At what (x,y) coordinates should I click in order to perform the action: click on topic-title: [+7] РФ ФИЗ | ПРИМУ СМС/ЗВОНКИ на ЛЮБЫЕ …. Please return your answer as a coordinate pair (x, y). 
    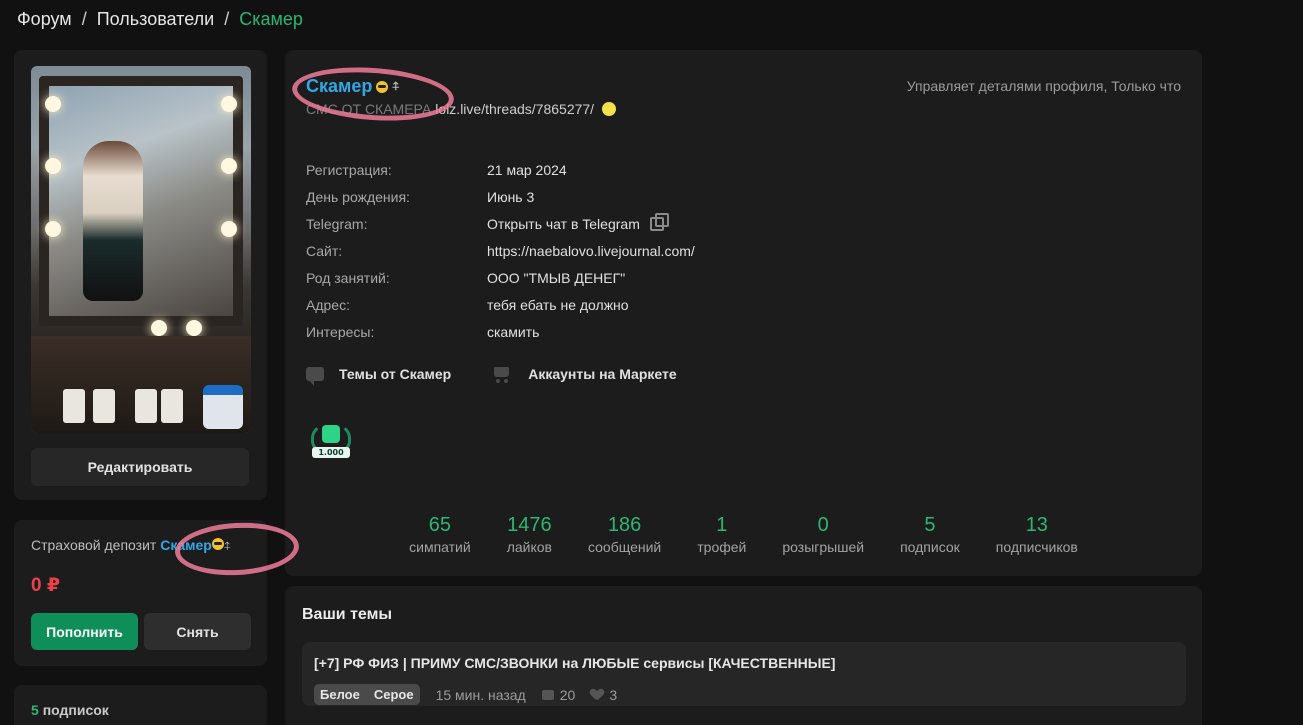
    Looking at the image, I should click on (574, 663).